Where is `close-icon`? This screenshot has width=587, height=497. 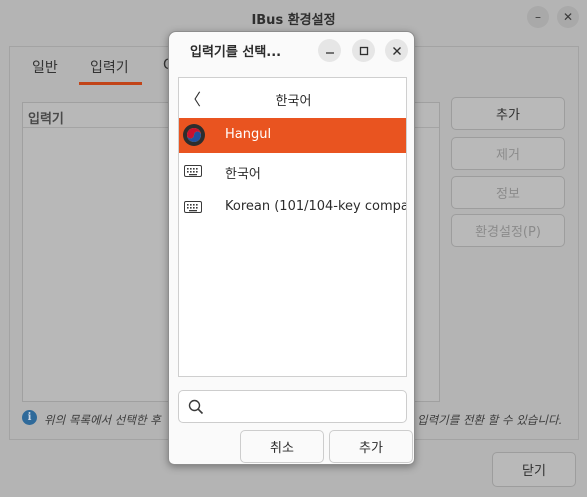 close-icon is located at coordinates (396, 50).